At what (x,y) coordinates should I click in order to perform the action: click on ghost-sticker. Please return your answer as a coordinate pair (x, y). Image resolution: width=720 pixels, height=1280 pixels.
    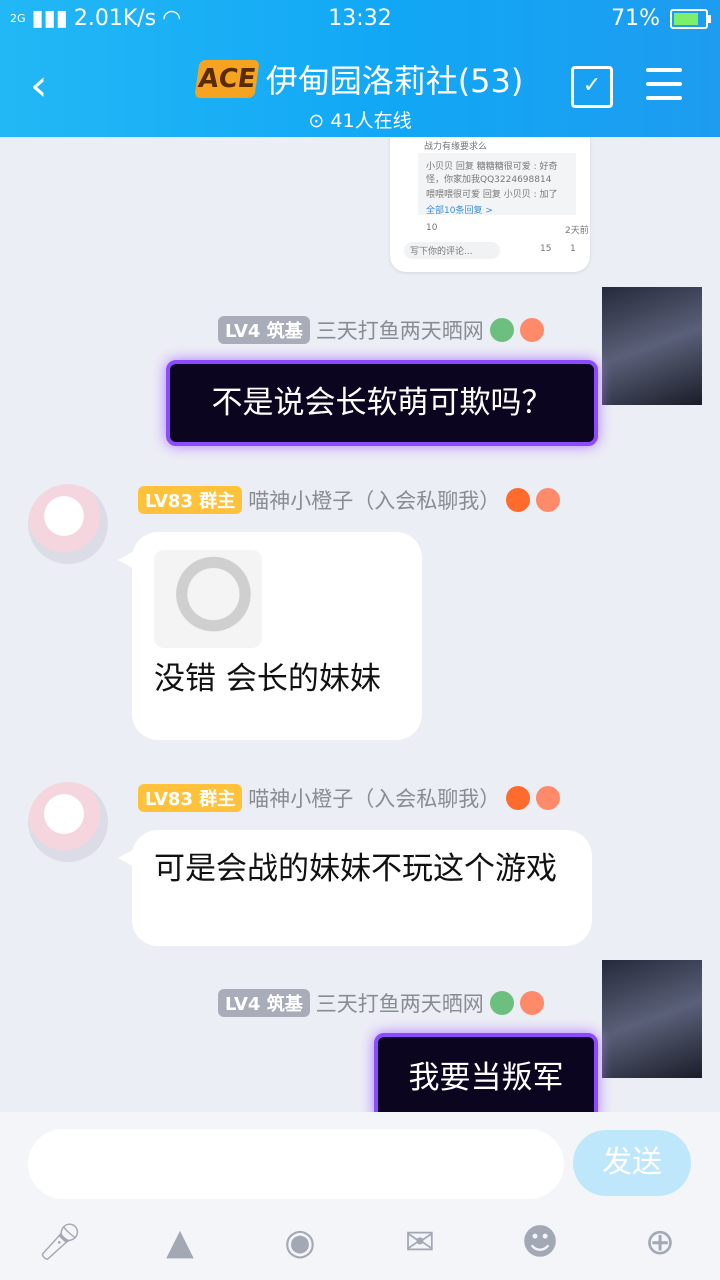
    Looking at the image, I should click on (208, 599).